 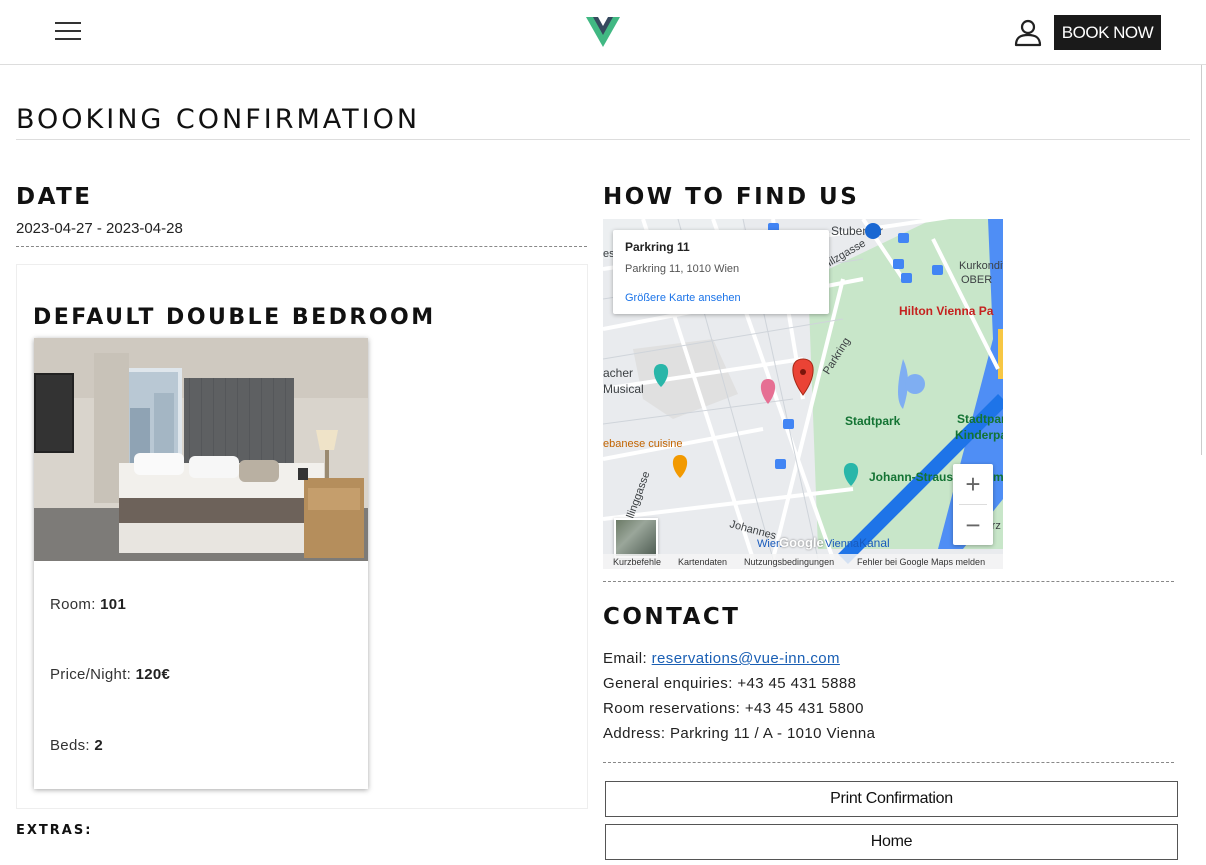 What do you see at coordinates (981, 266) in the screenshot?
I see `svg-text: Kurkondit` at bounding box center [981, 266].